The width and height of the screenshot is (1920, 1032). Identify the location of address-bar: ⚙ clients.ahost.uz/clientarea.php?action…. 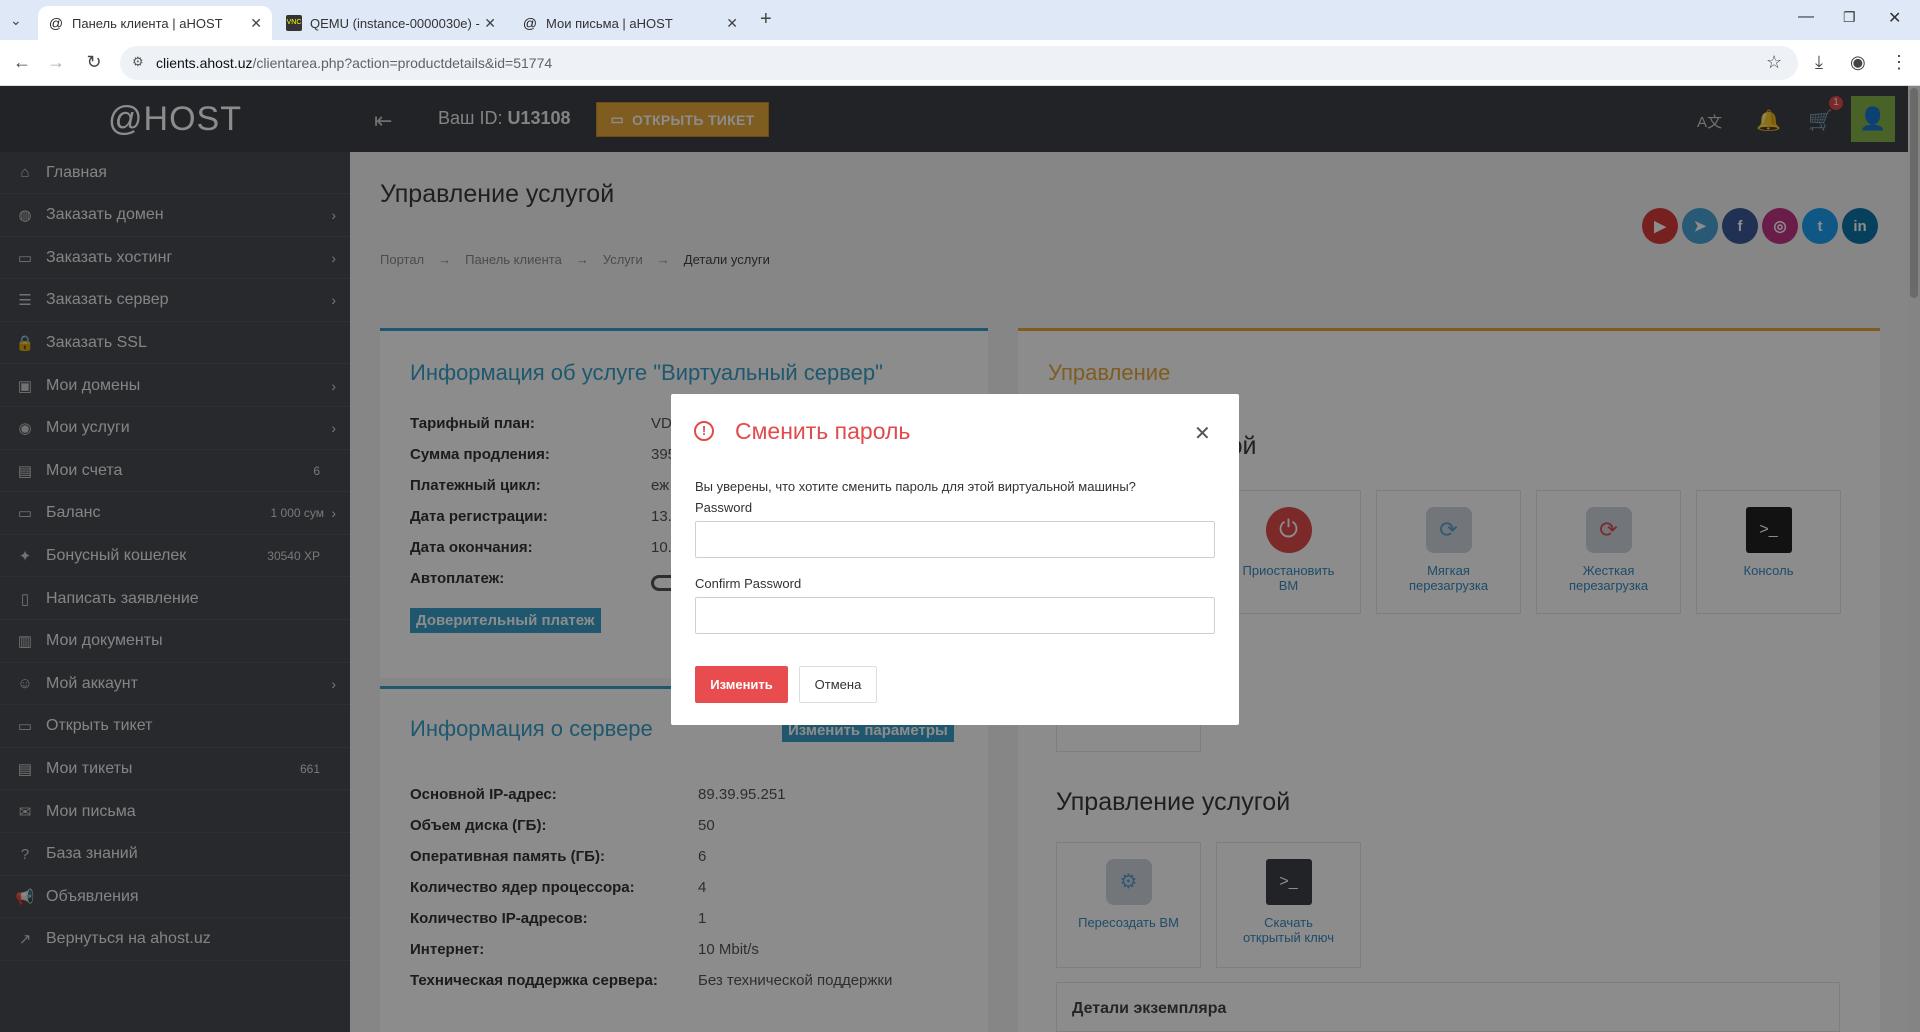
(959, 63).